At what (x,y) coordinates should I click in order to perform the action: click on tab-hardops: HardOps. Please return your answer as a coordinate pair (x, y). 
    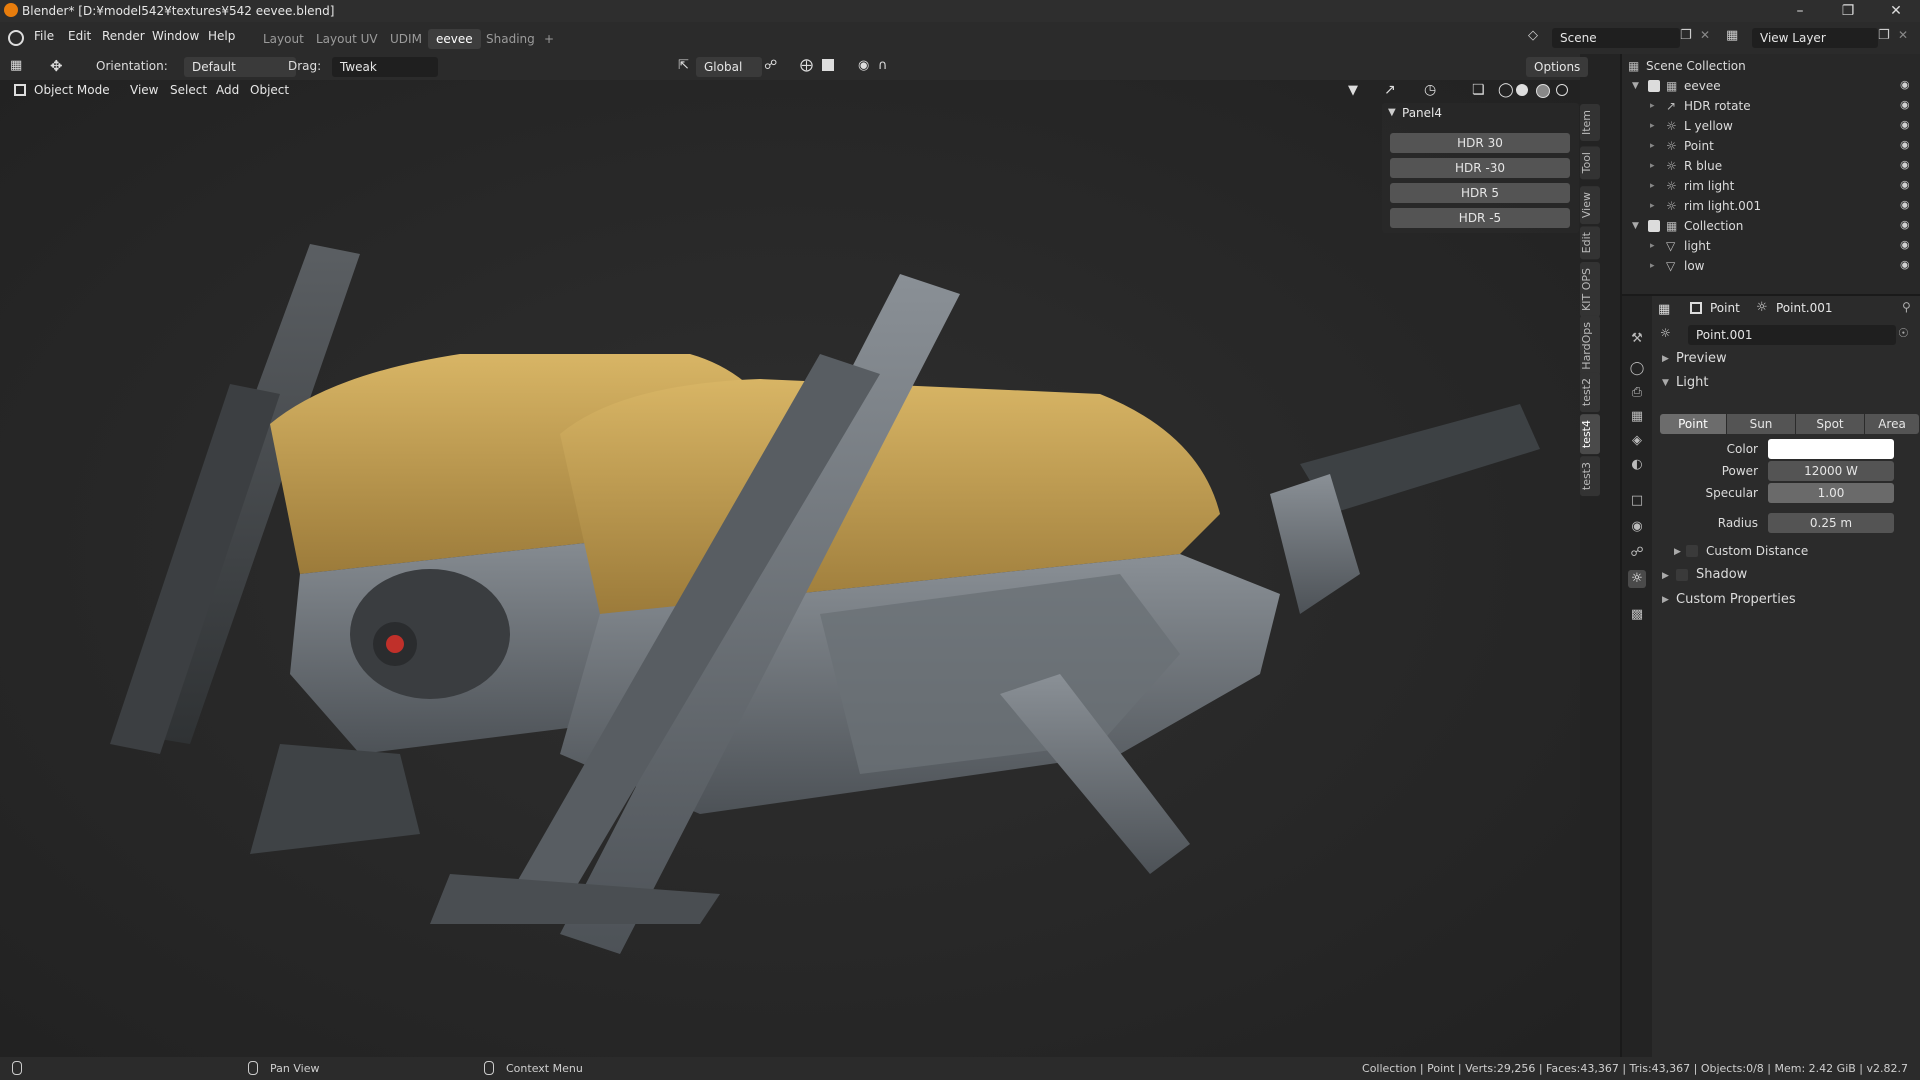
    Looking at the image, I should click on (1590, 346).